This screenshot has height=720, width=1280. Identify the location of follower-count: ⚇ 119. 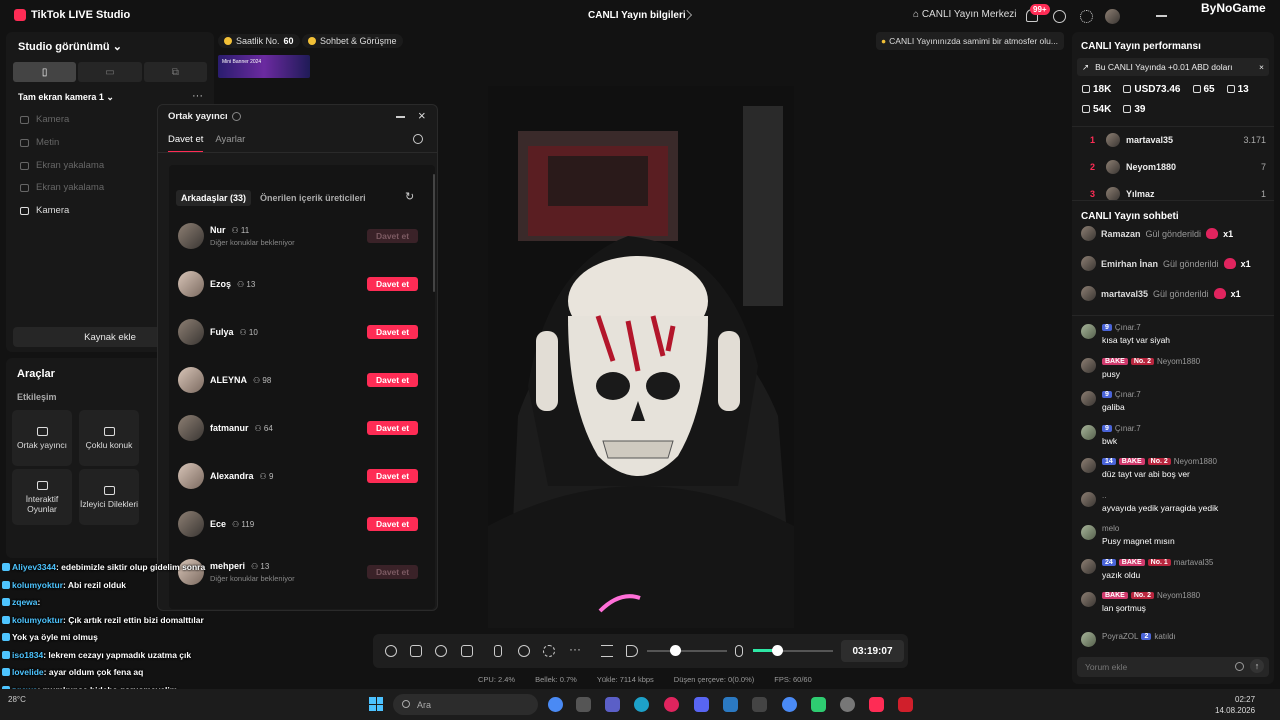
(243, 524).